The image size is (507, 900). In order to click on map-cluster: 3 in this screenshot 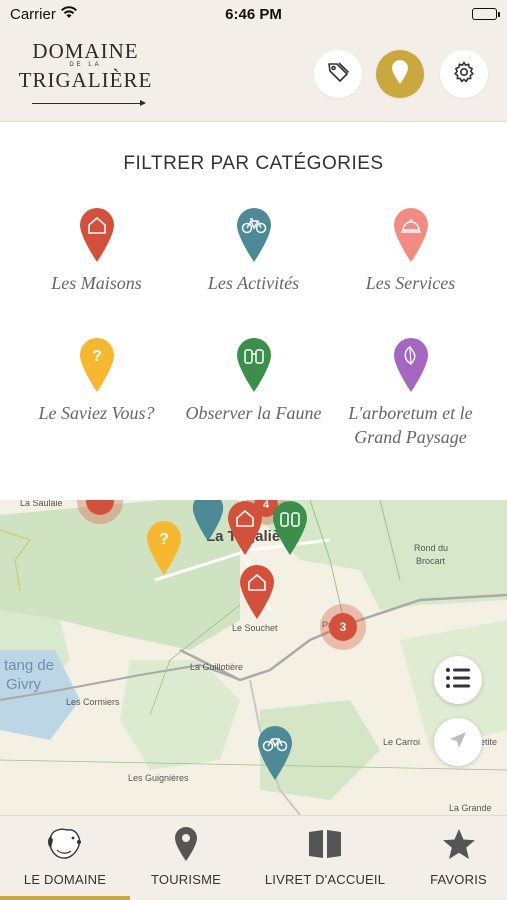, I will do `click(343, 627)`.